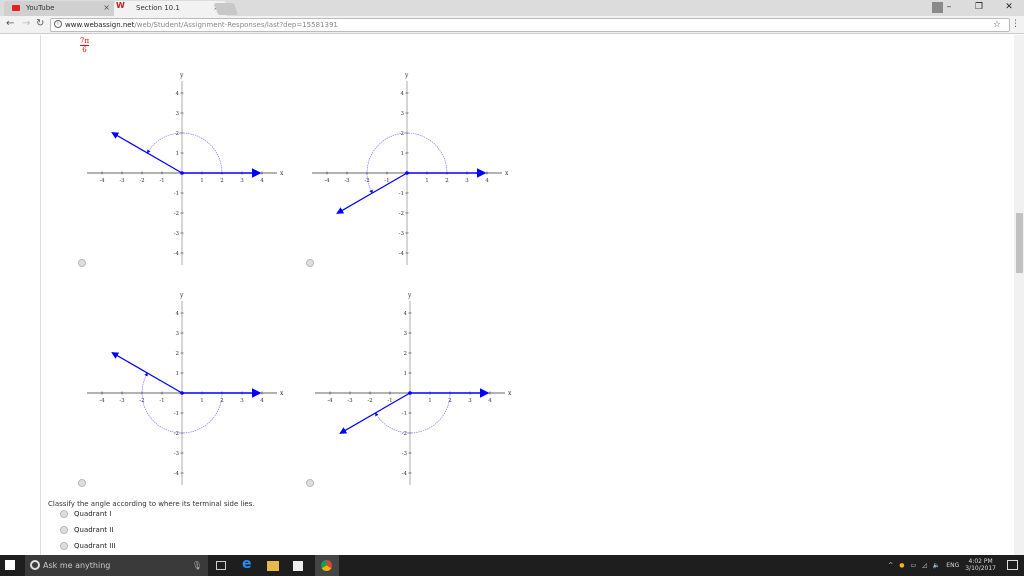 This screenshot has height=576, width=1024. Describe the element at coordinates (401, 214) in the screenshot. I see `y-tick-label: -2` at that location.